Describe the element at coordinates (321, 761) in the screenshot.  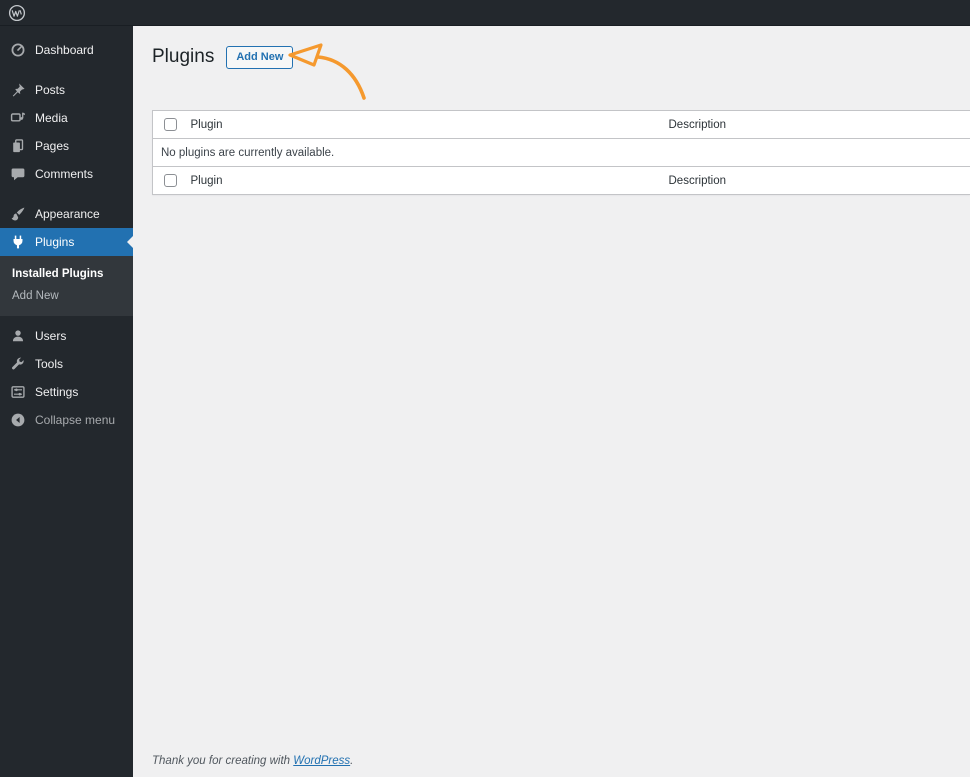
I see `wordpress-link: WordPress` at that location.